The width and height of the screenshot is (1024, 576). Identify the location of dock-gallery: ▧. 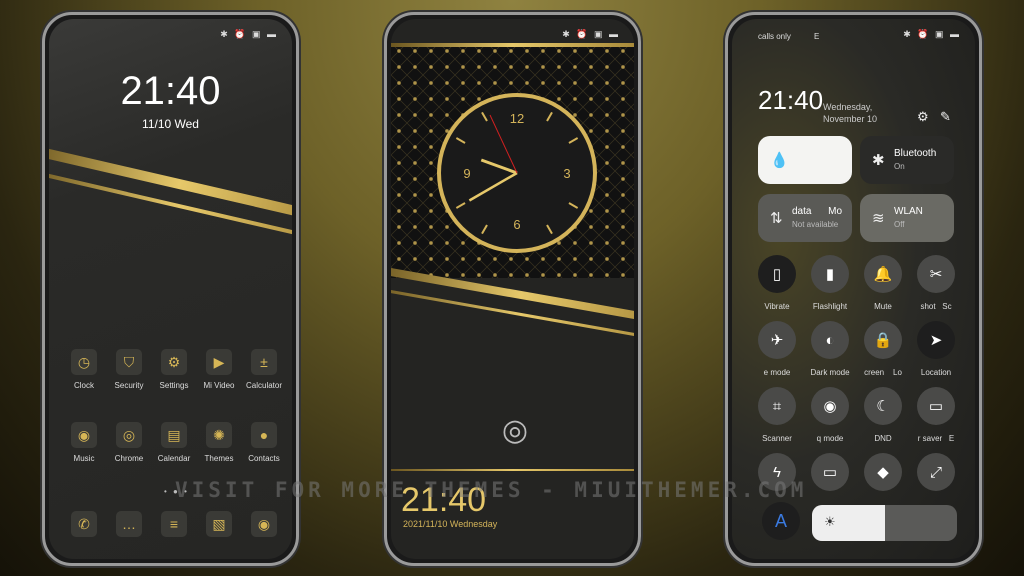
(219, 527).